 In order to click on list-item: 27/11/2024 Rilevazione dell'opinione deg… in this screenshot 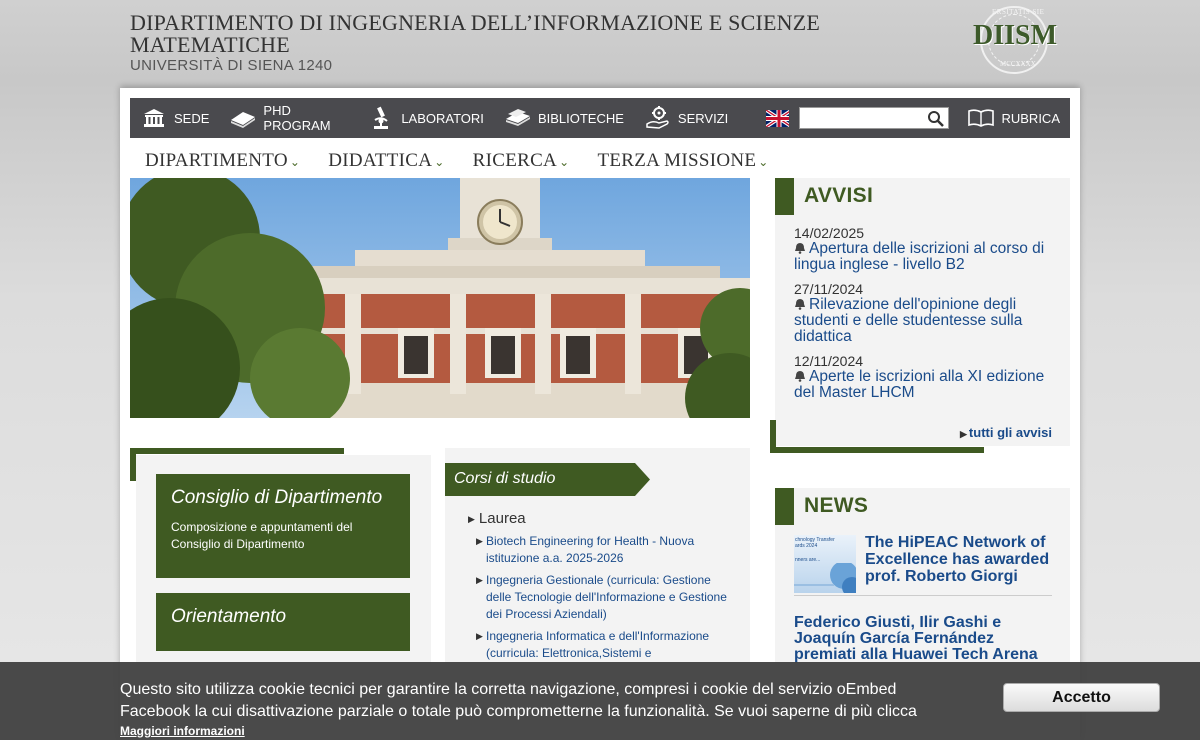, I will do `click(929, 313)`.